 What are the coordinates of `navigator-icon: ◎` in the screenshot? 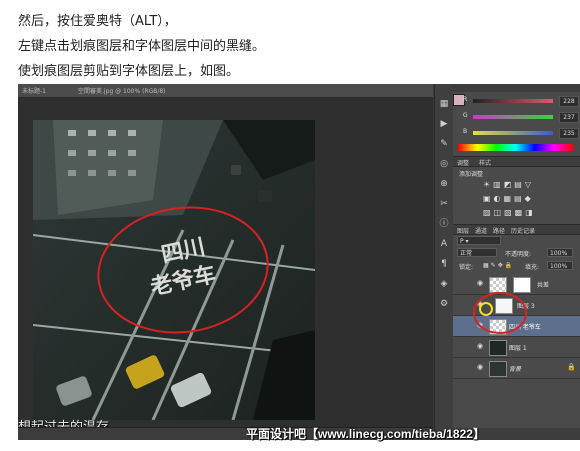 It's located at (444, 164).